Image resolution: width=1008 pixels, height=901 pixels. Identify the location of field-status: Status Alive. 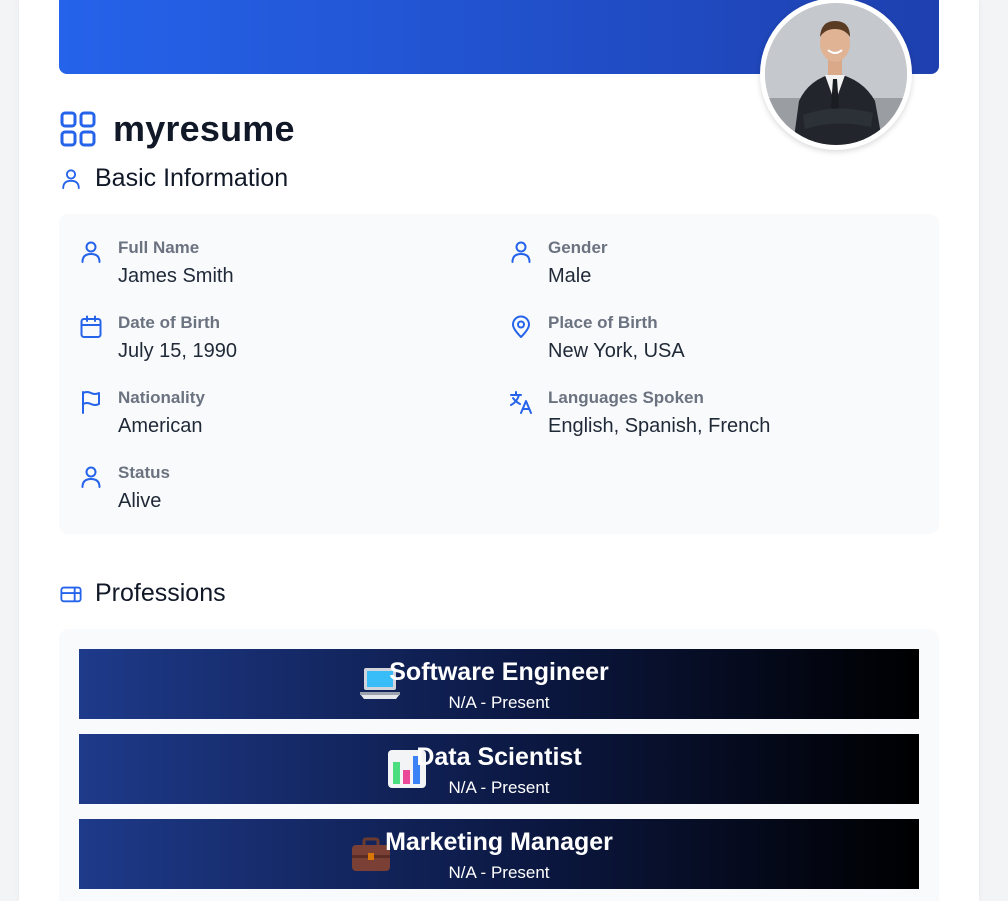
(269, 491).